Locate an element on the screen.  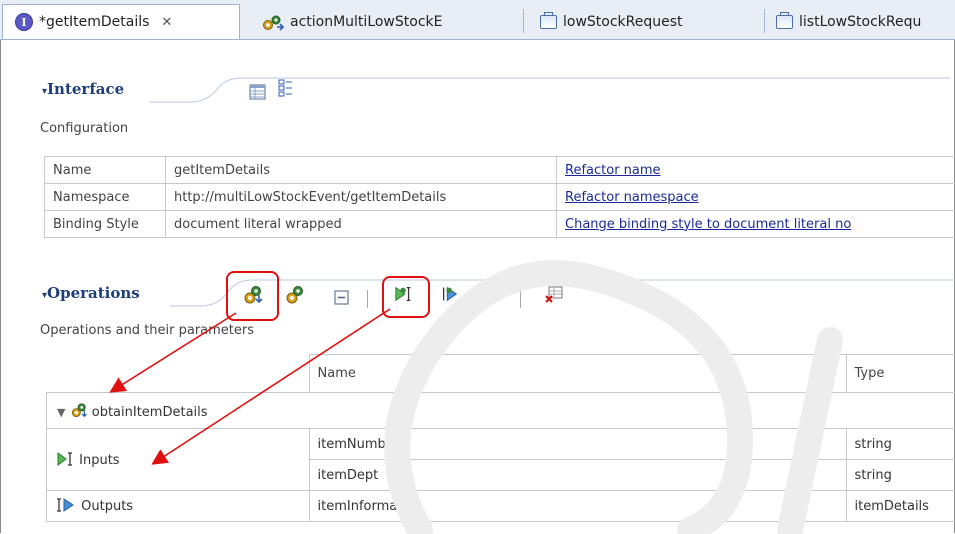
annotation-arrows is located at coordinates (250, 386).